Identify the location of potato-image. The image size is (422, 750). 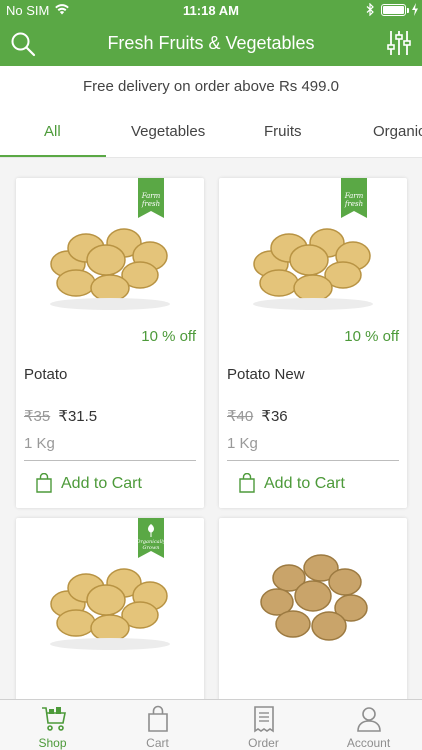
(313, 598).